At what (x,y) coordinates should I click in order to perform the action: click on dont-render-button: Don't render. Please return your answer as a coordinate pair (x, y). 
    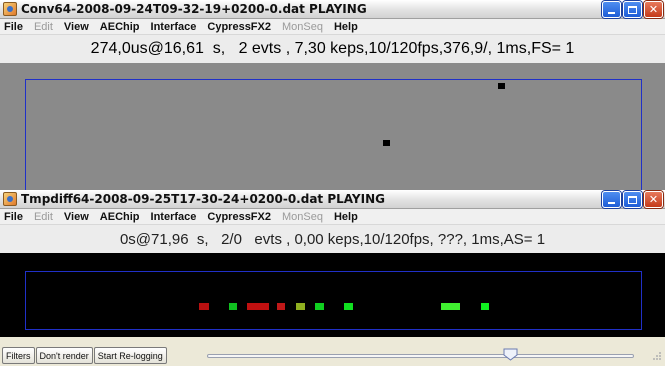
    Looking at the image, I should click on (64, 355).